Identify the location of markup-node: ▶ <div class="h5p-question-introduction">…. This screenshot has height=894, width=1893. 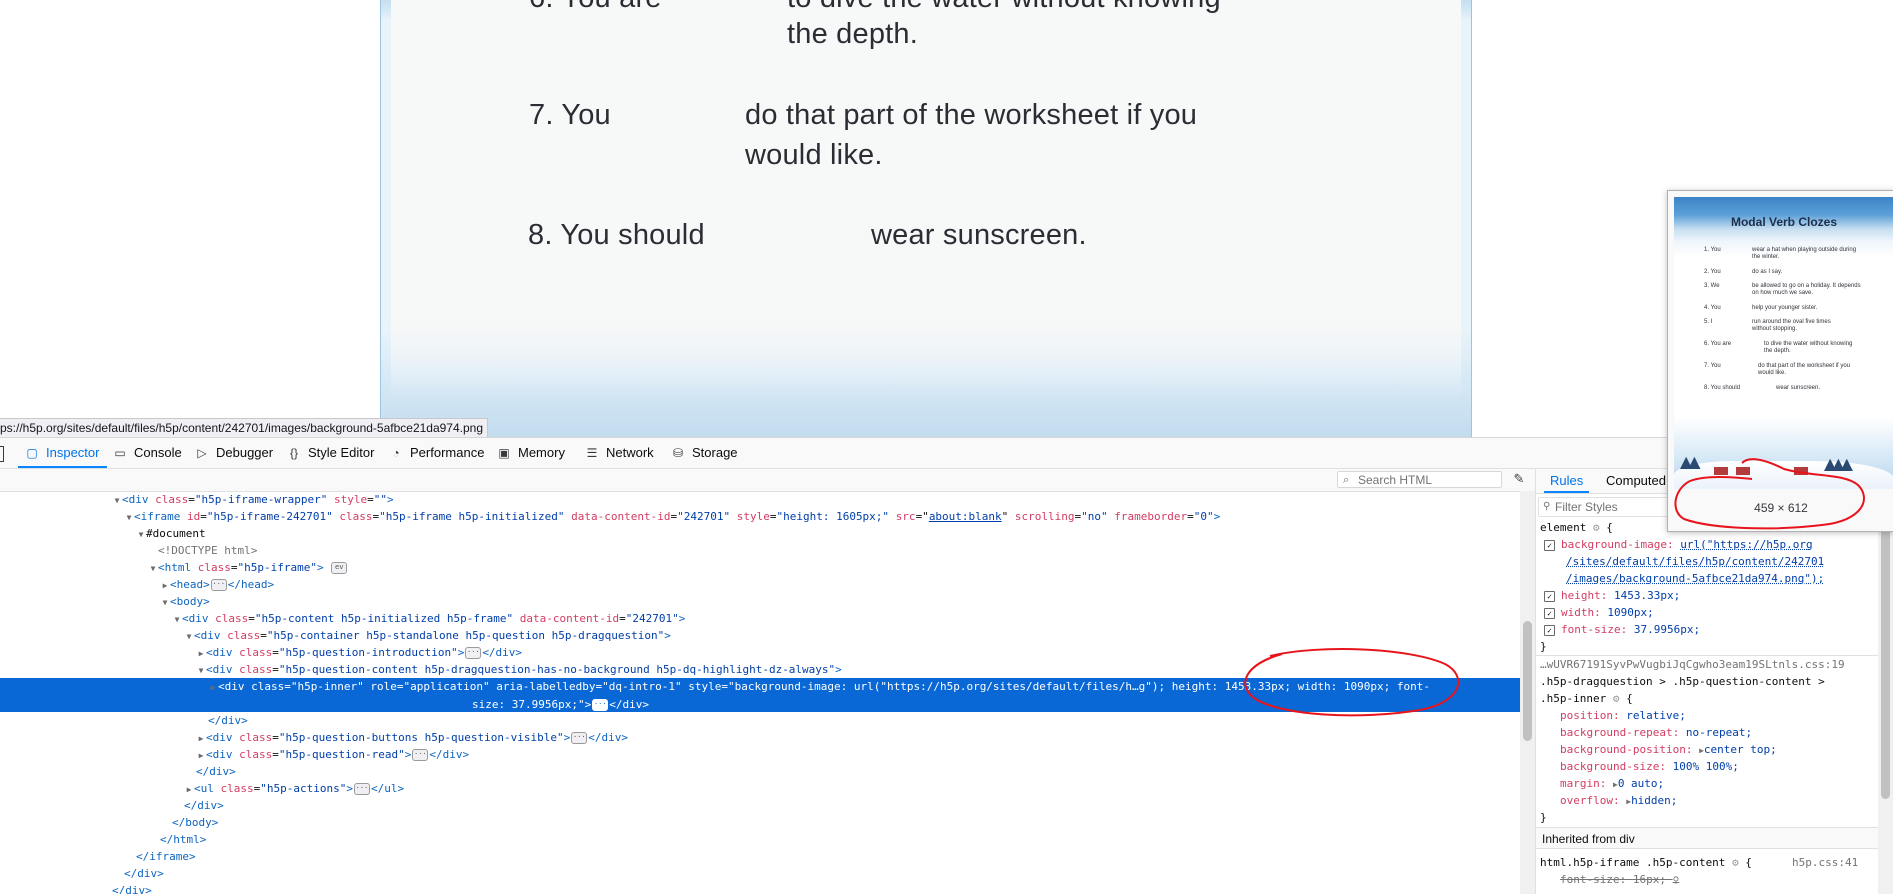
(760, 652).